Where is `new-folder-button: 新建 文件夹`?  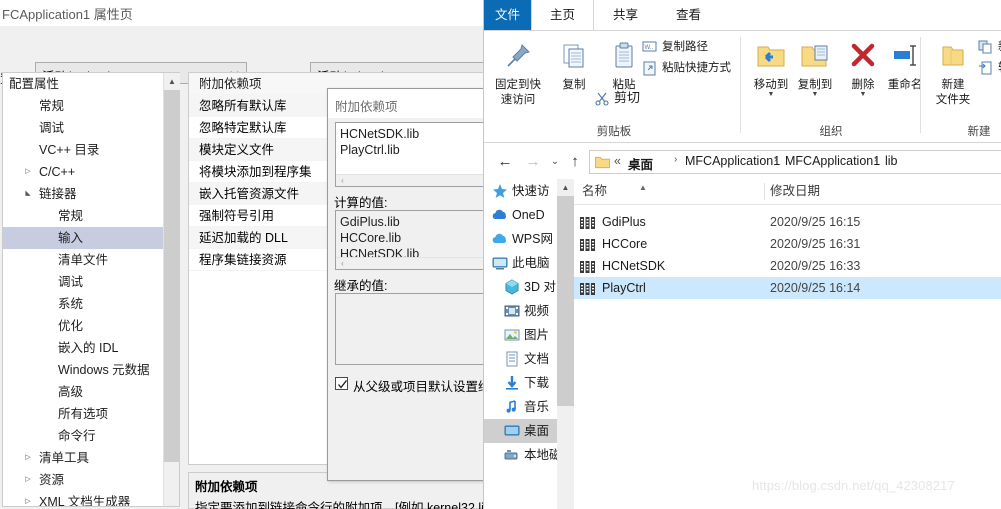
new-folder-button: 新建 文件夹 is located at coordinates (953, 71).